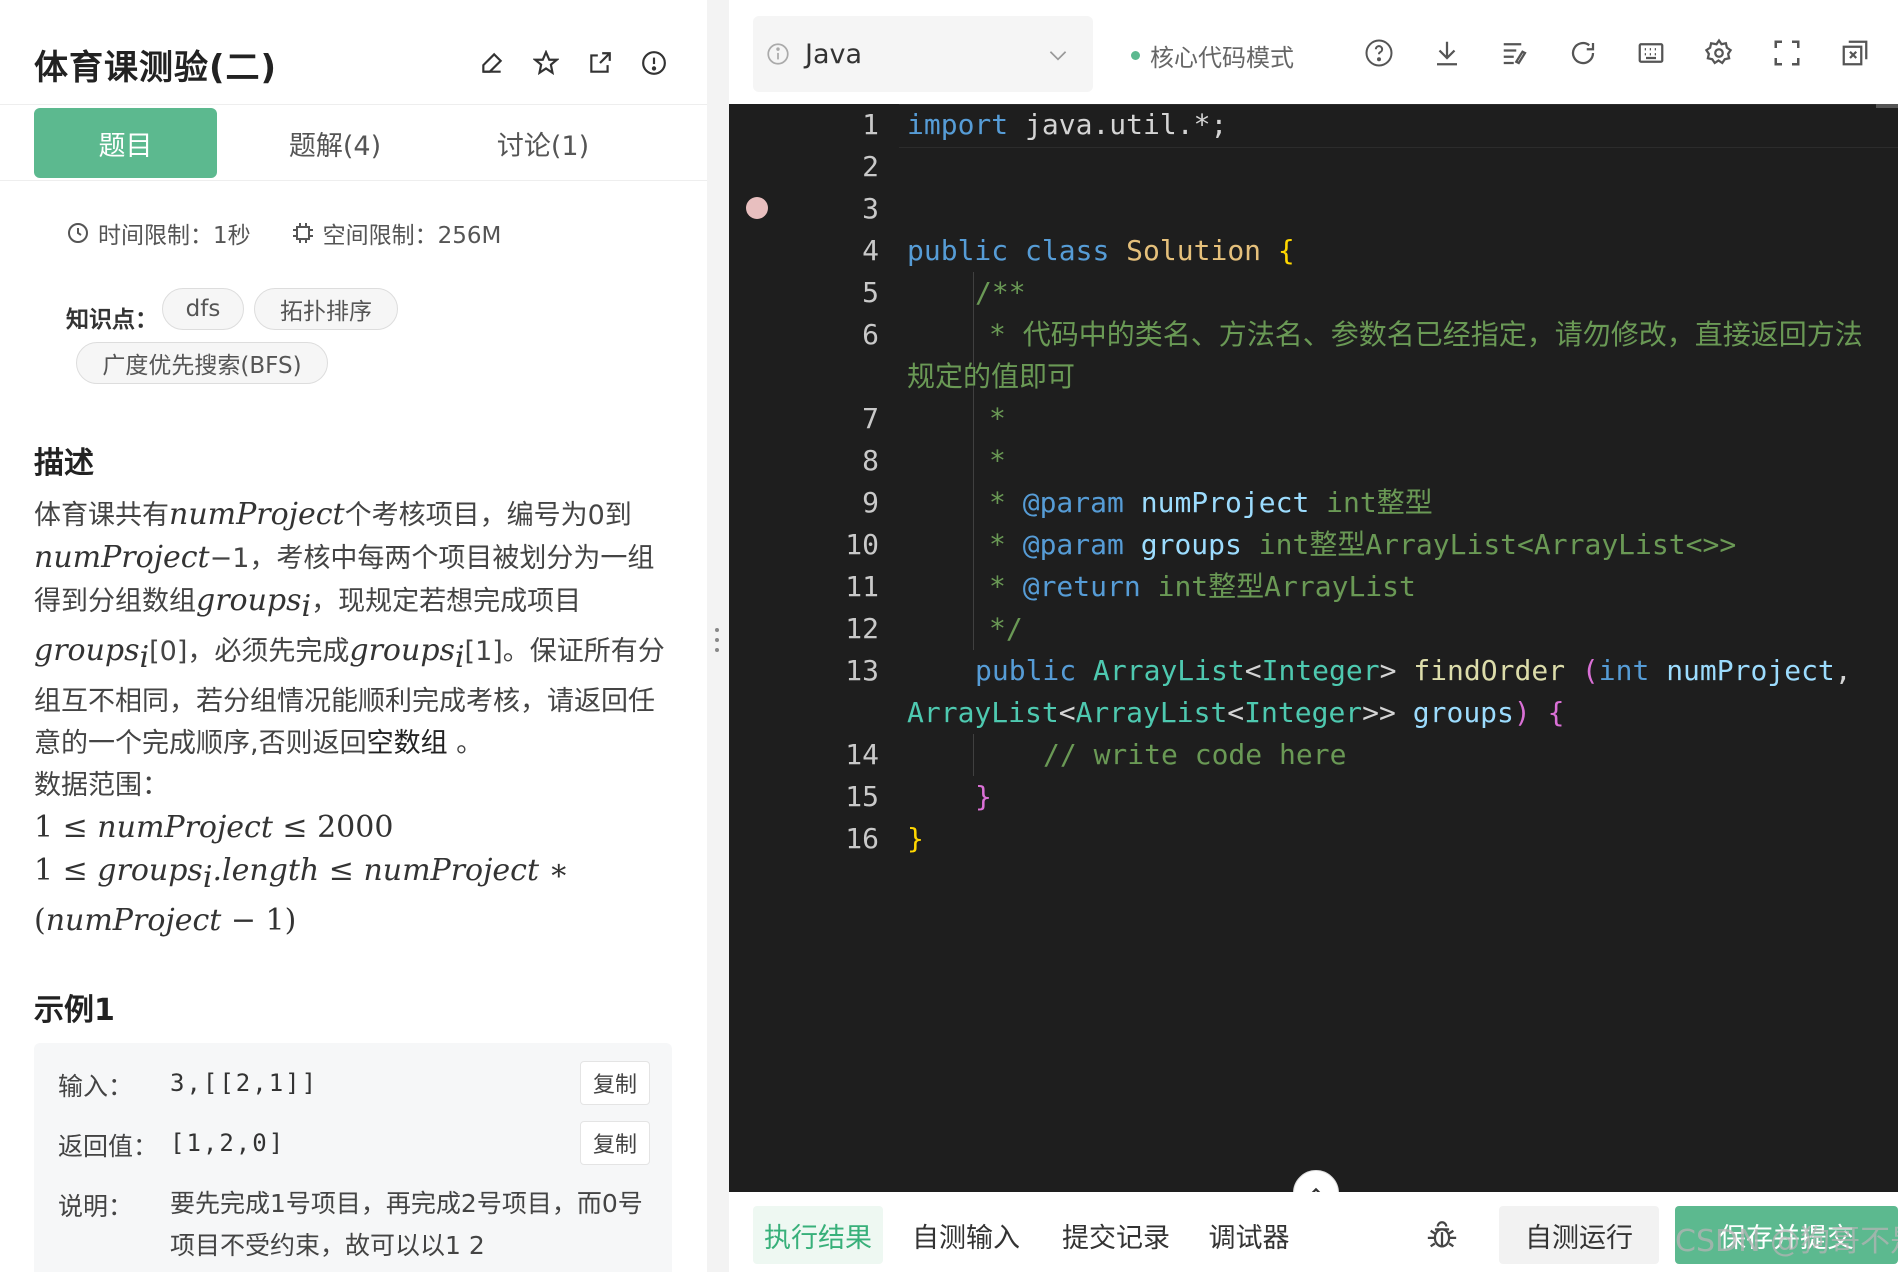 This screenshot has width=1898, height=1272. What do you see at coordinates (96, 1086) in the screenshot?
I see `example-input-label: 输入：` at bounding box center [96, 1086].